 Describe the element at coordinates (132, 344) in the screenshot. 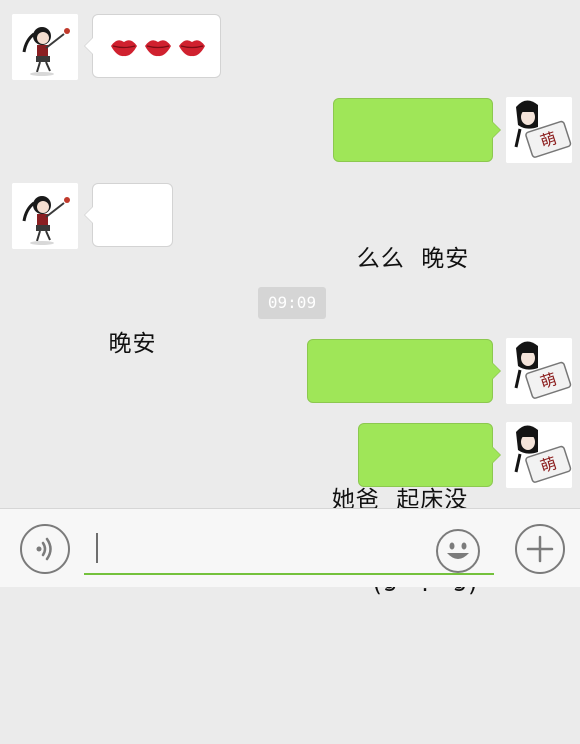

I see `message-text: 晚安` at that location.